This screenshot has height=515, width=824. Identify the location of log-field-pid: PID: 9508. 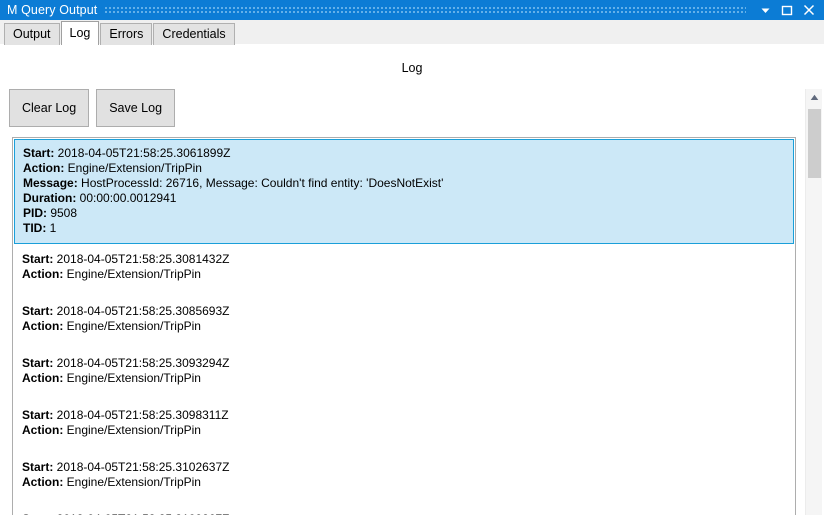
(404, 213).